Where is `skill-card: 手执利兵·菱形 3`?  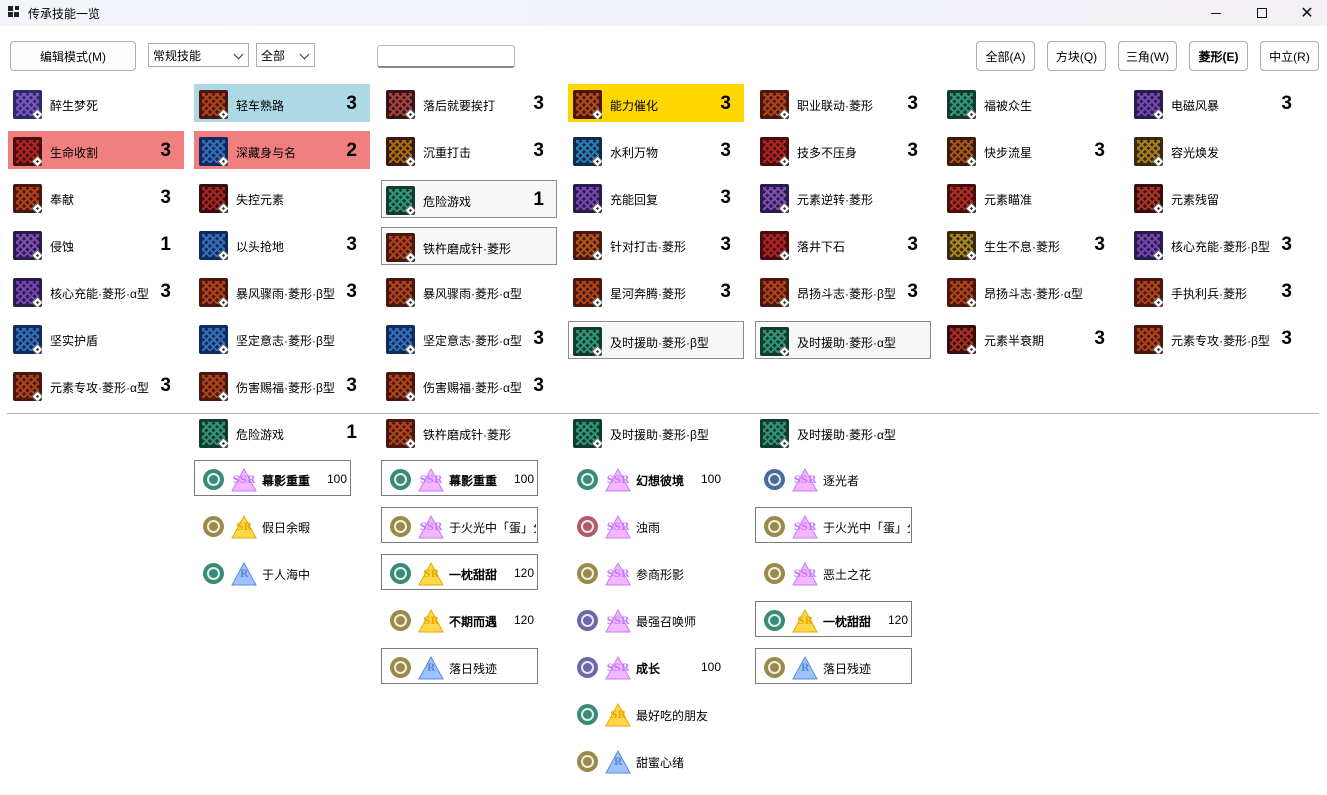 skill-card: 手执利兵·菱形 3 is located at coordinates (1217, 291).